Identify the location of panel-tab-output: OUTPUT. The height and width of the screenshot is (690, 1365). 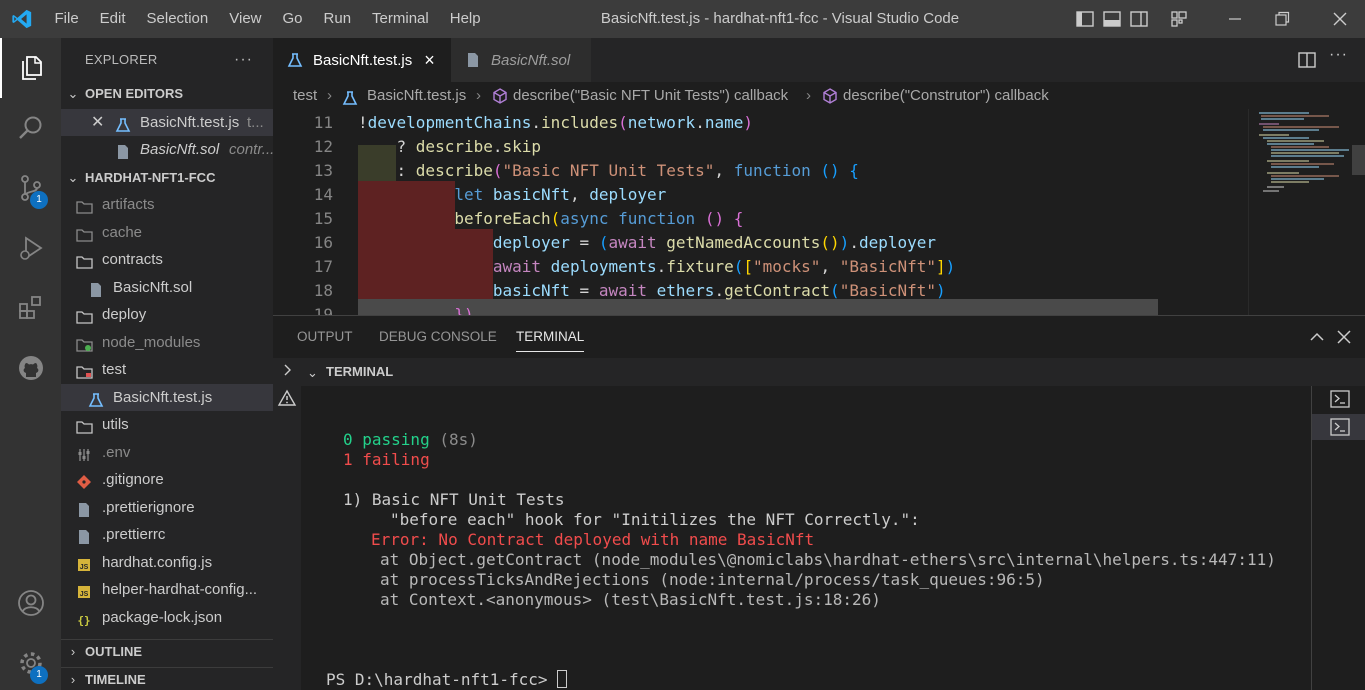
(325, 337).